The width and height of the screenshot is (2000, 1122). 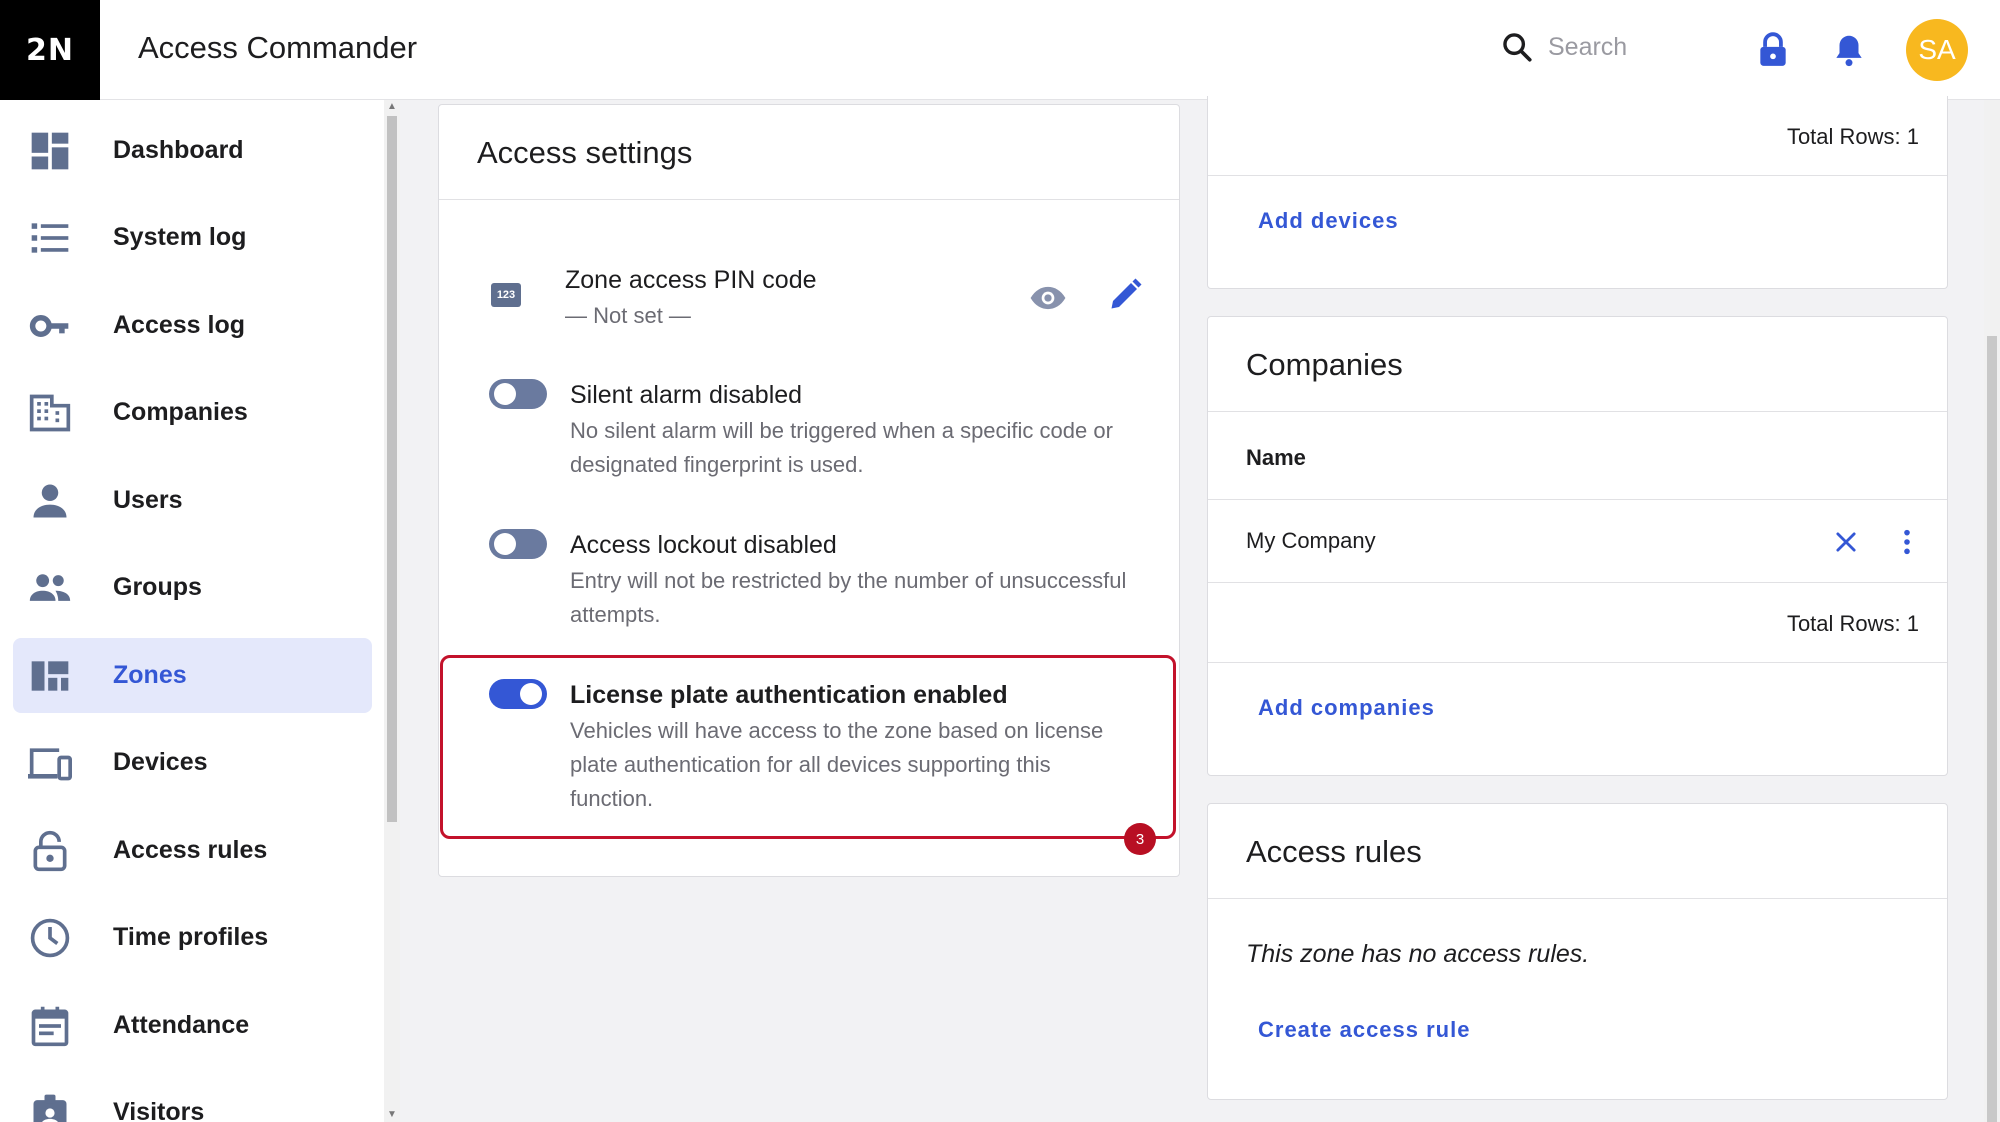 What do you see at coordinates (50, 238) in the screenshot?
I see `list-icon` at bounding box center [50, 238].